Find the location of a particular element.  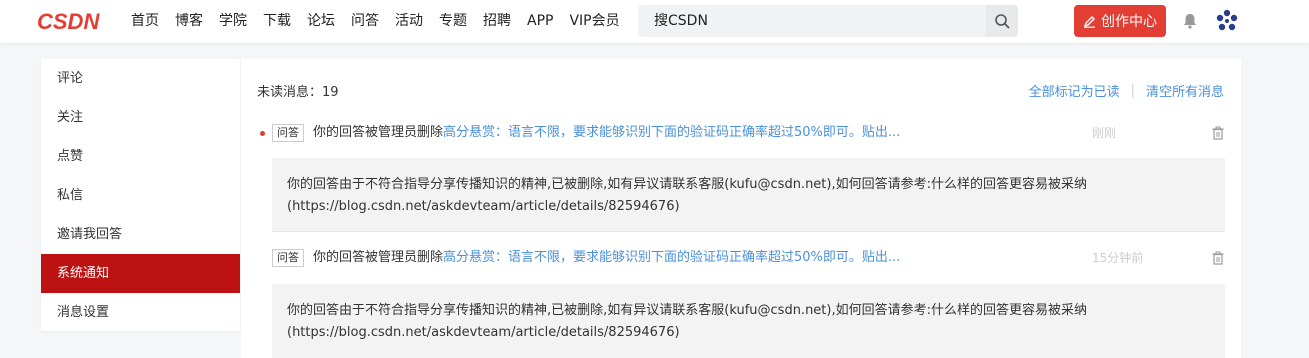

message-sidebar: 评论 关注 点赞 私信 邀请我回答 系统通知 消息设置 is located at coordinates (140, 195).